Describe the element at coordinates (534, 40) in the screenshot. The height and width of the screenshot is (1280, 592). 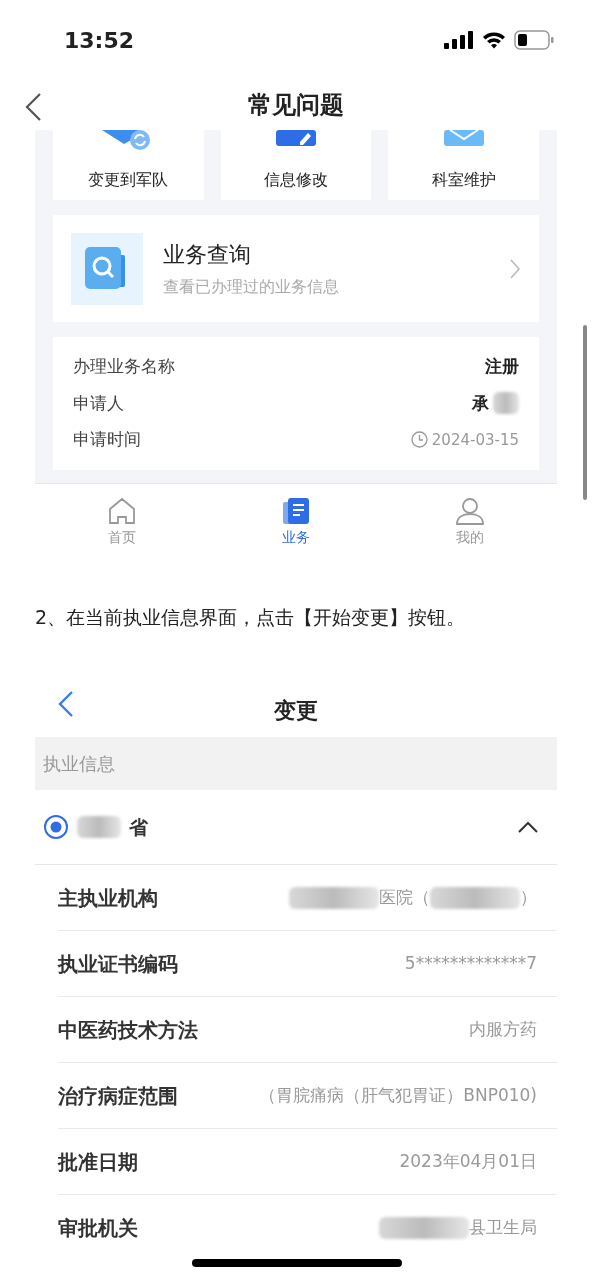
I see `battery-icon` at that location.